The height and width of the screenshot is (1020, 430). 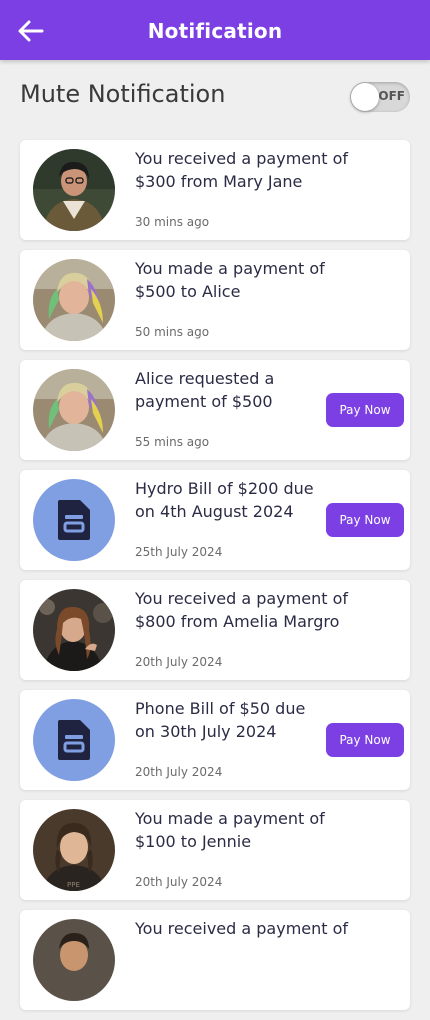 I want to click on toggle-knob, so click(x=365, y=97).